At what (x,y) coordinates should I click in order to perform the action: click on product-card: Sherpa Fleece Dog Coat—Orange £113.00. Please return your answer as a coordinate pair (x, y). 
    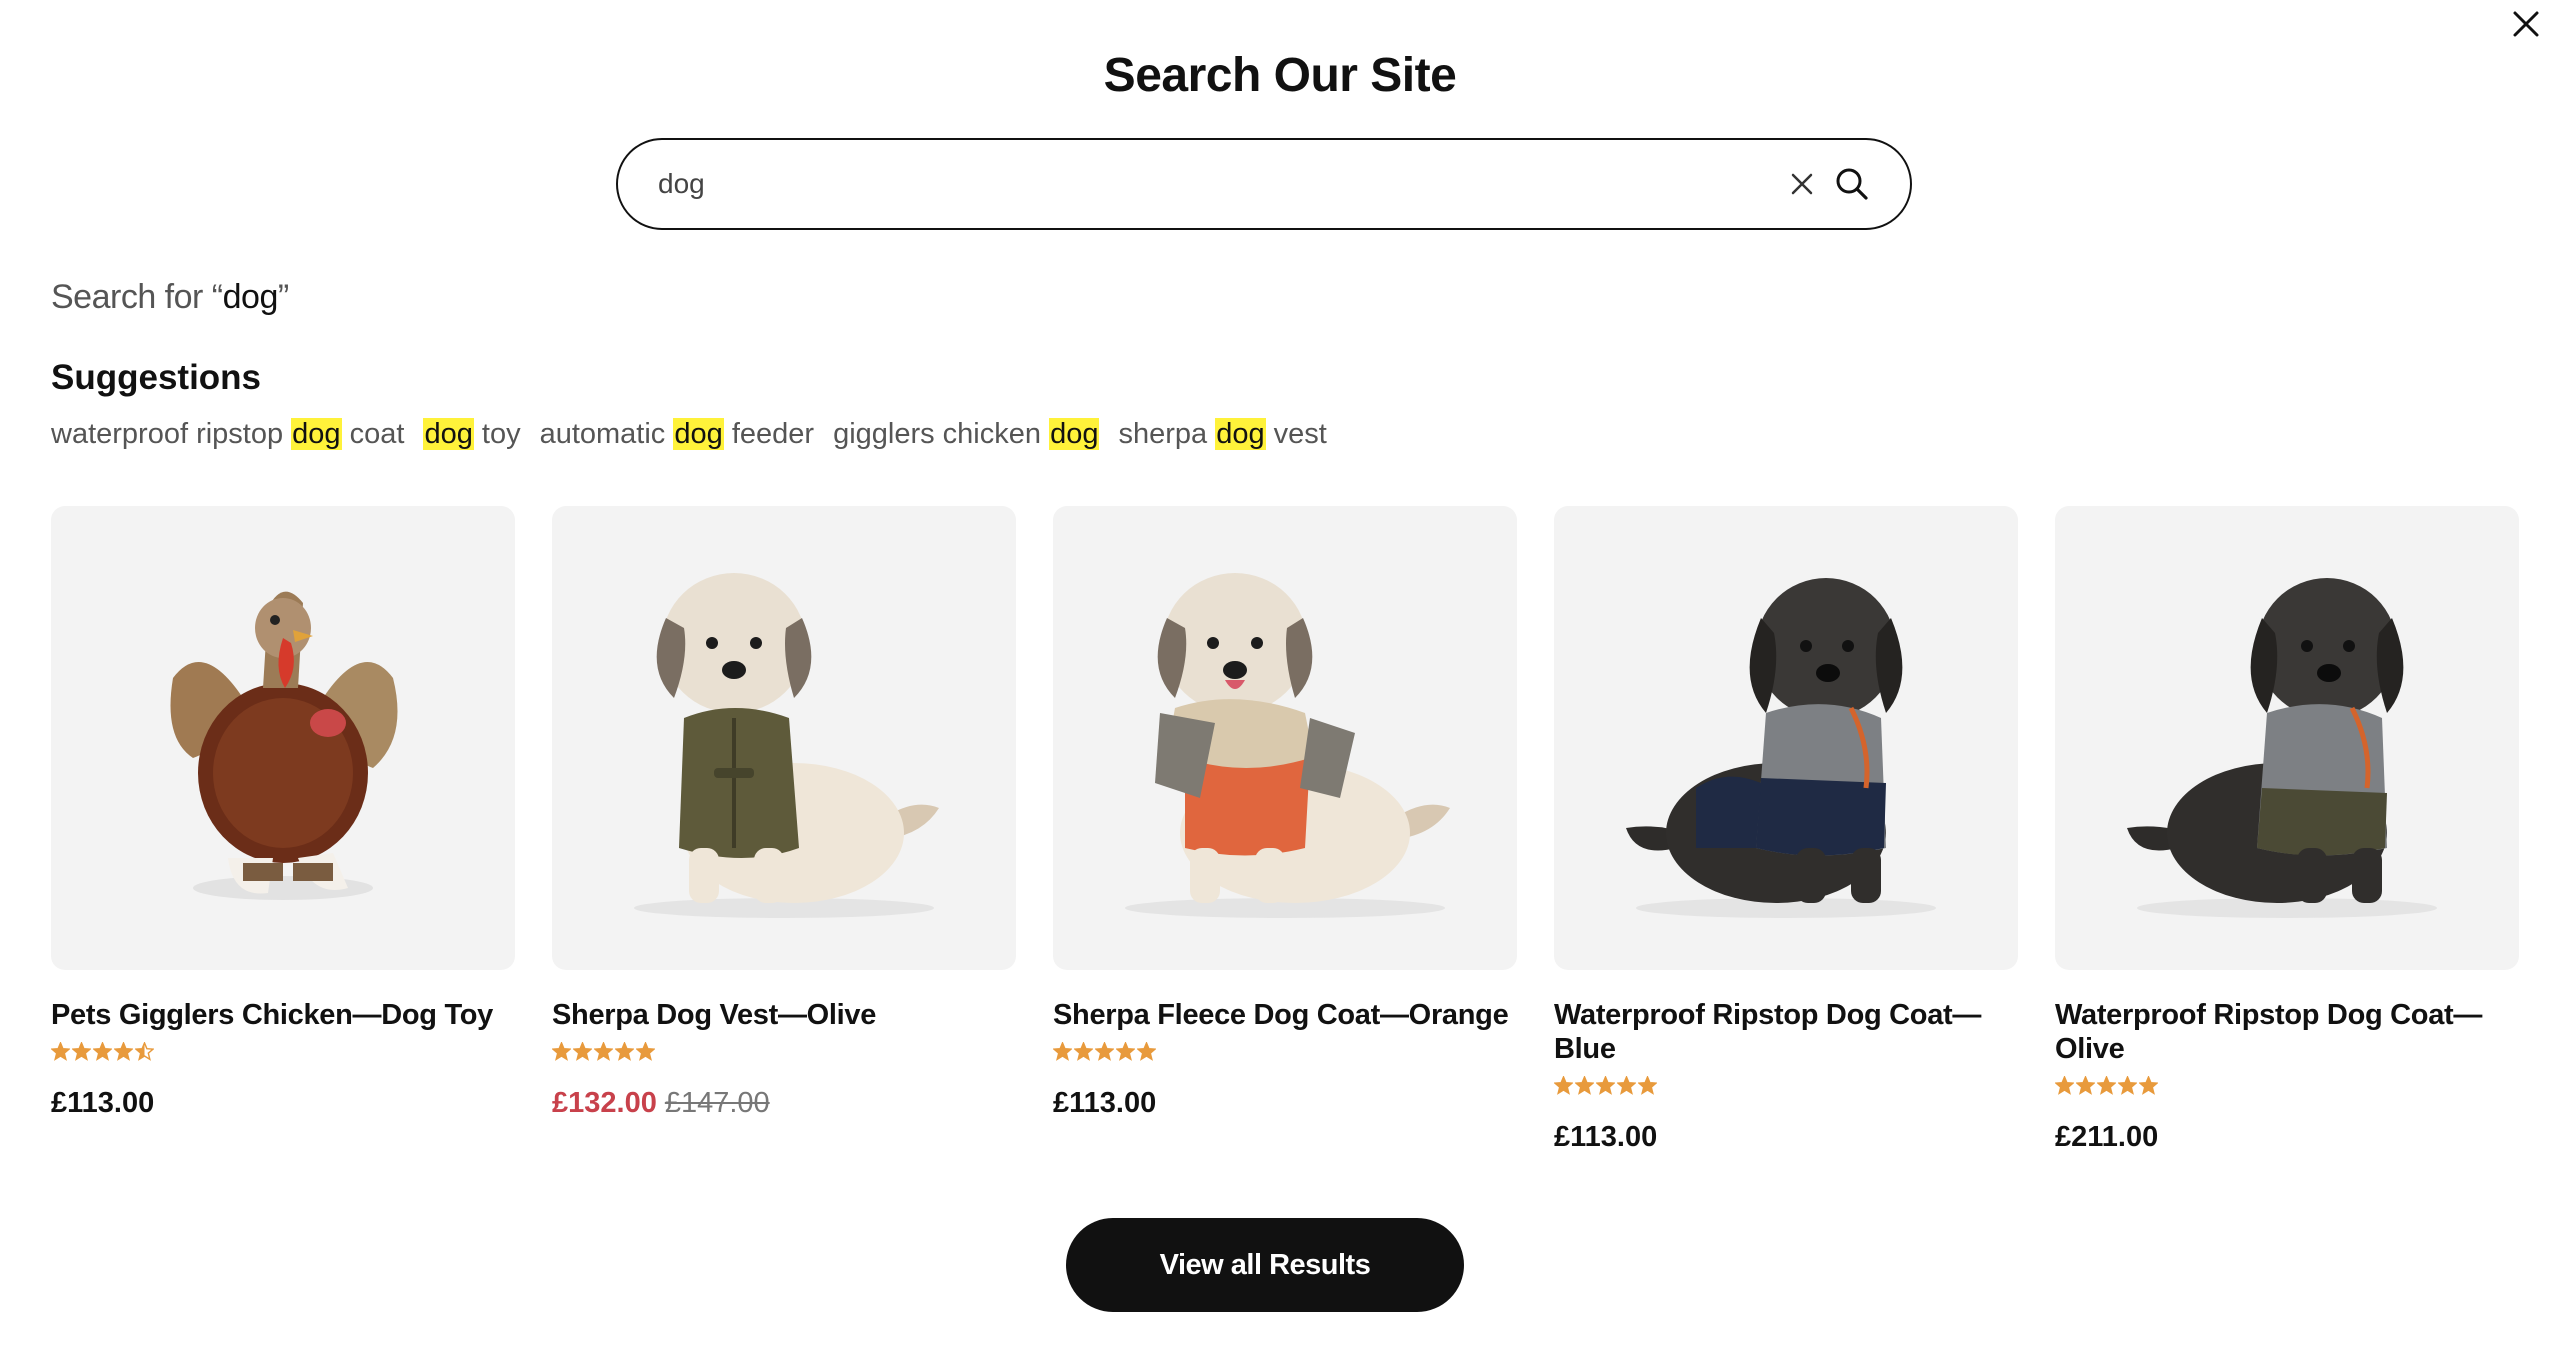
    Looking at the image, I should click on (1285, 830).